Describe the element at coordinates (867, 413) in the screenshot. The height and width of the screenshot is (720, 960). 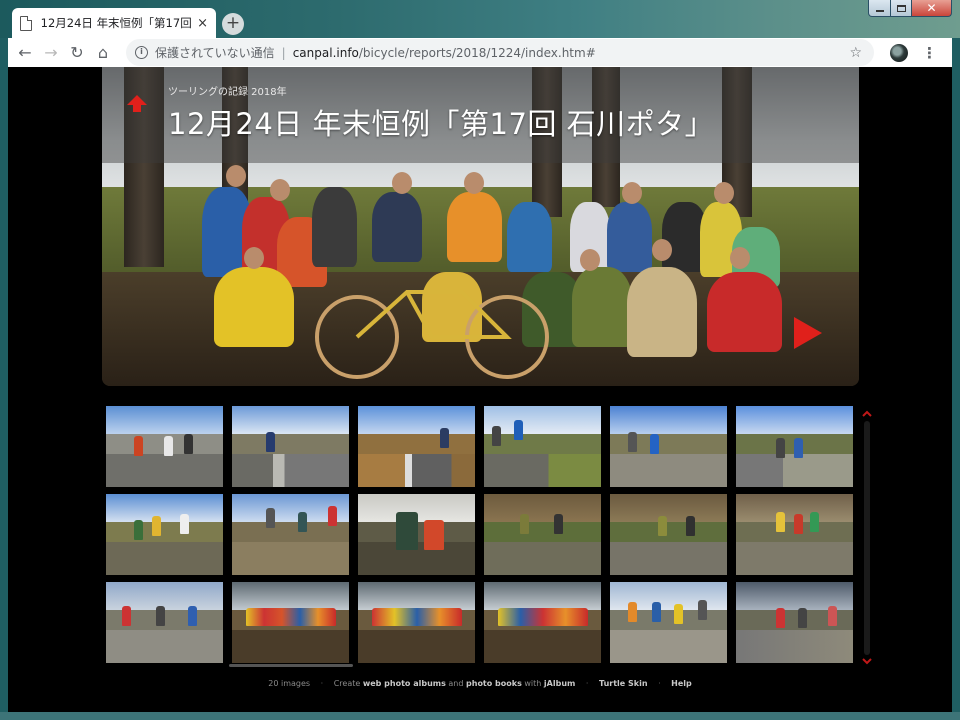
I see `chevron-up-icon` at that location.